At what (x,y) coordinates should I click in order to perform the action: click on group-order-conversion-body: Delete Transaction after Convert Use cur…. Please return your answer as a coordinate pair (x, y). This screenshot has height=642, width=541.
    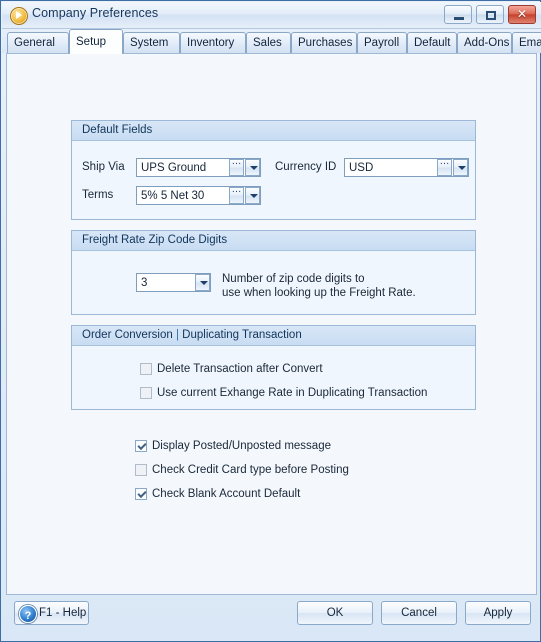
    Looking at the image, I should click on (273, 377).